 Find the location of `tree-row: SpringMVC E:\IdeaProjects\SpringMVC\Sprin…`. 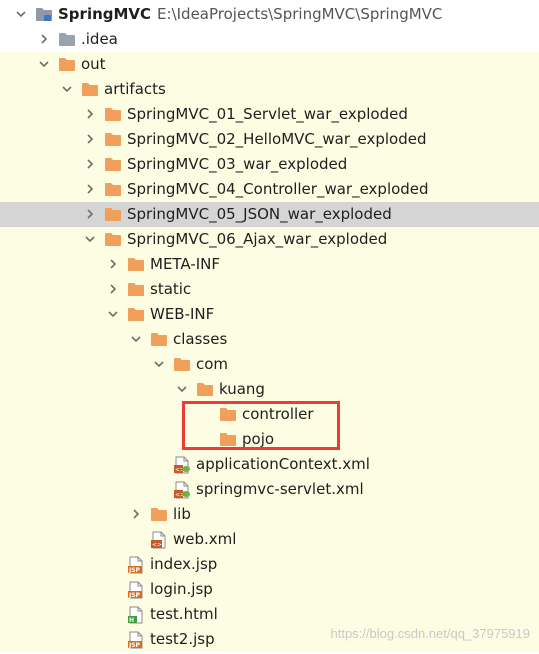

tree-row: SpringMVC E:\IdeaProjects\SpringMVC\Sprin… is located at coordinates (269, 14).